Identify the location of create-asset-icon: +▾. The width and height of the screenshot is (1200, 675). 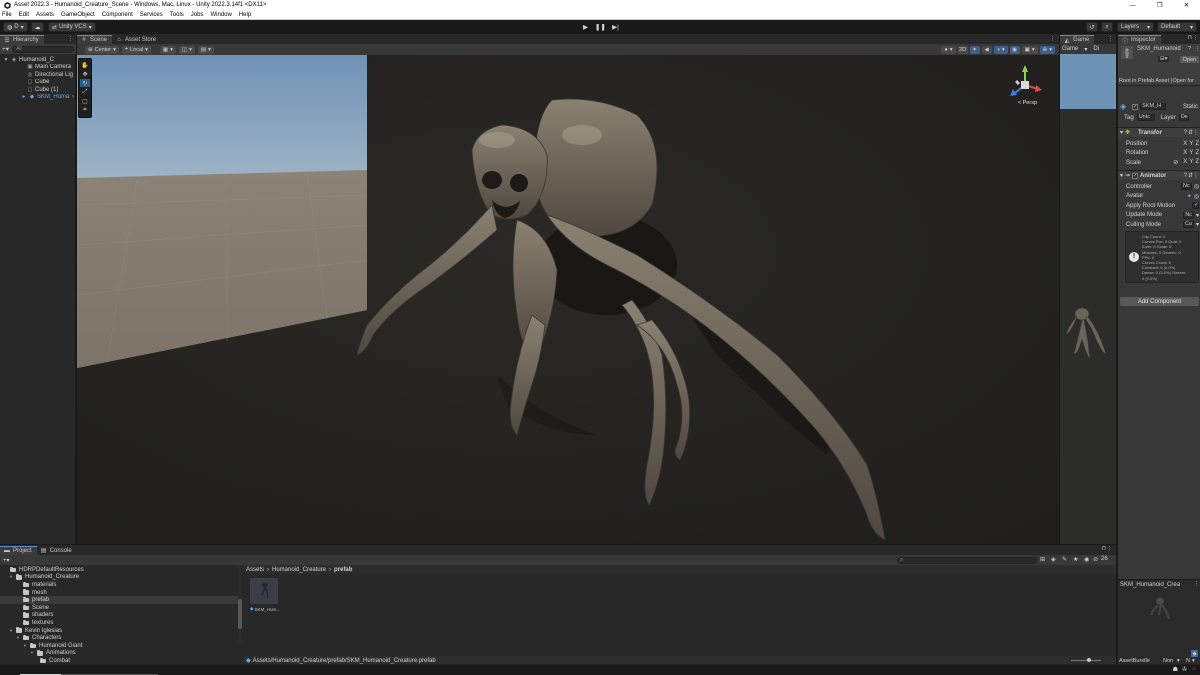
(6, 560).